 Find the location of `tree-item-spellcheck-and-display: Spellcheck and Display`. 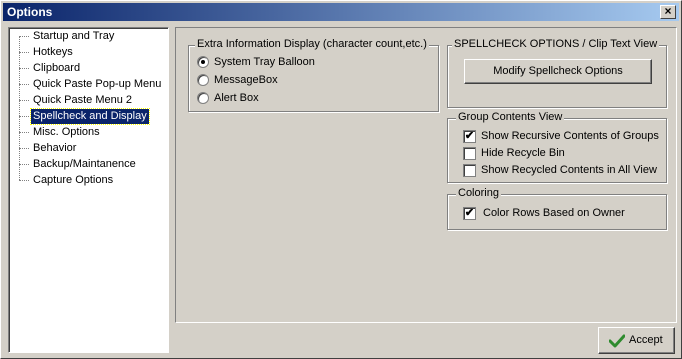

tree-item-spellcheck-and-display: Spellcheck and Display is located at coordinates (93, 116).